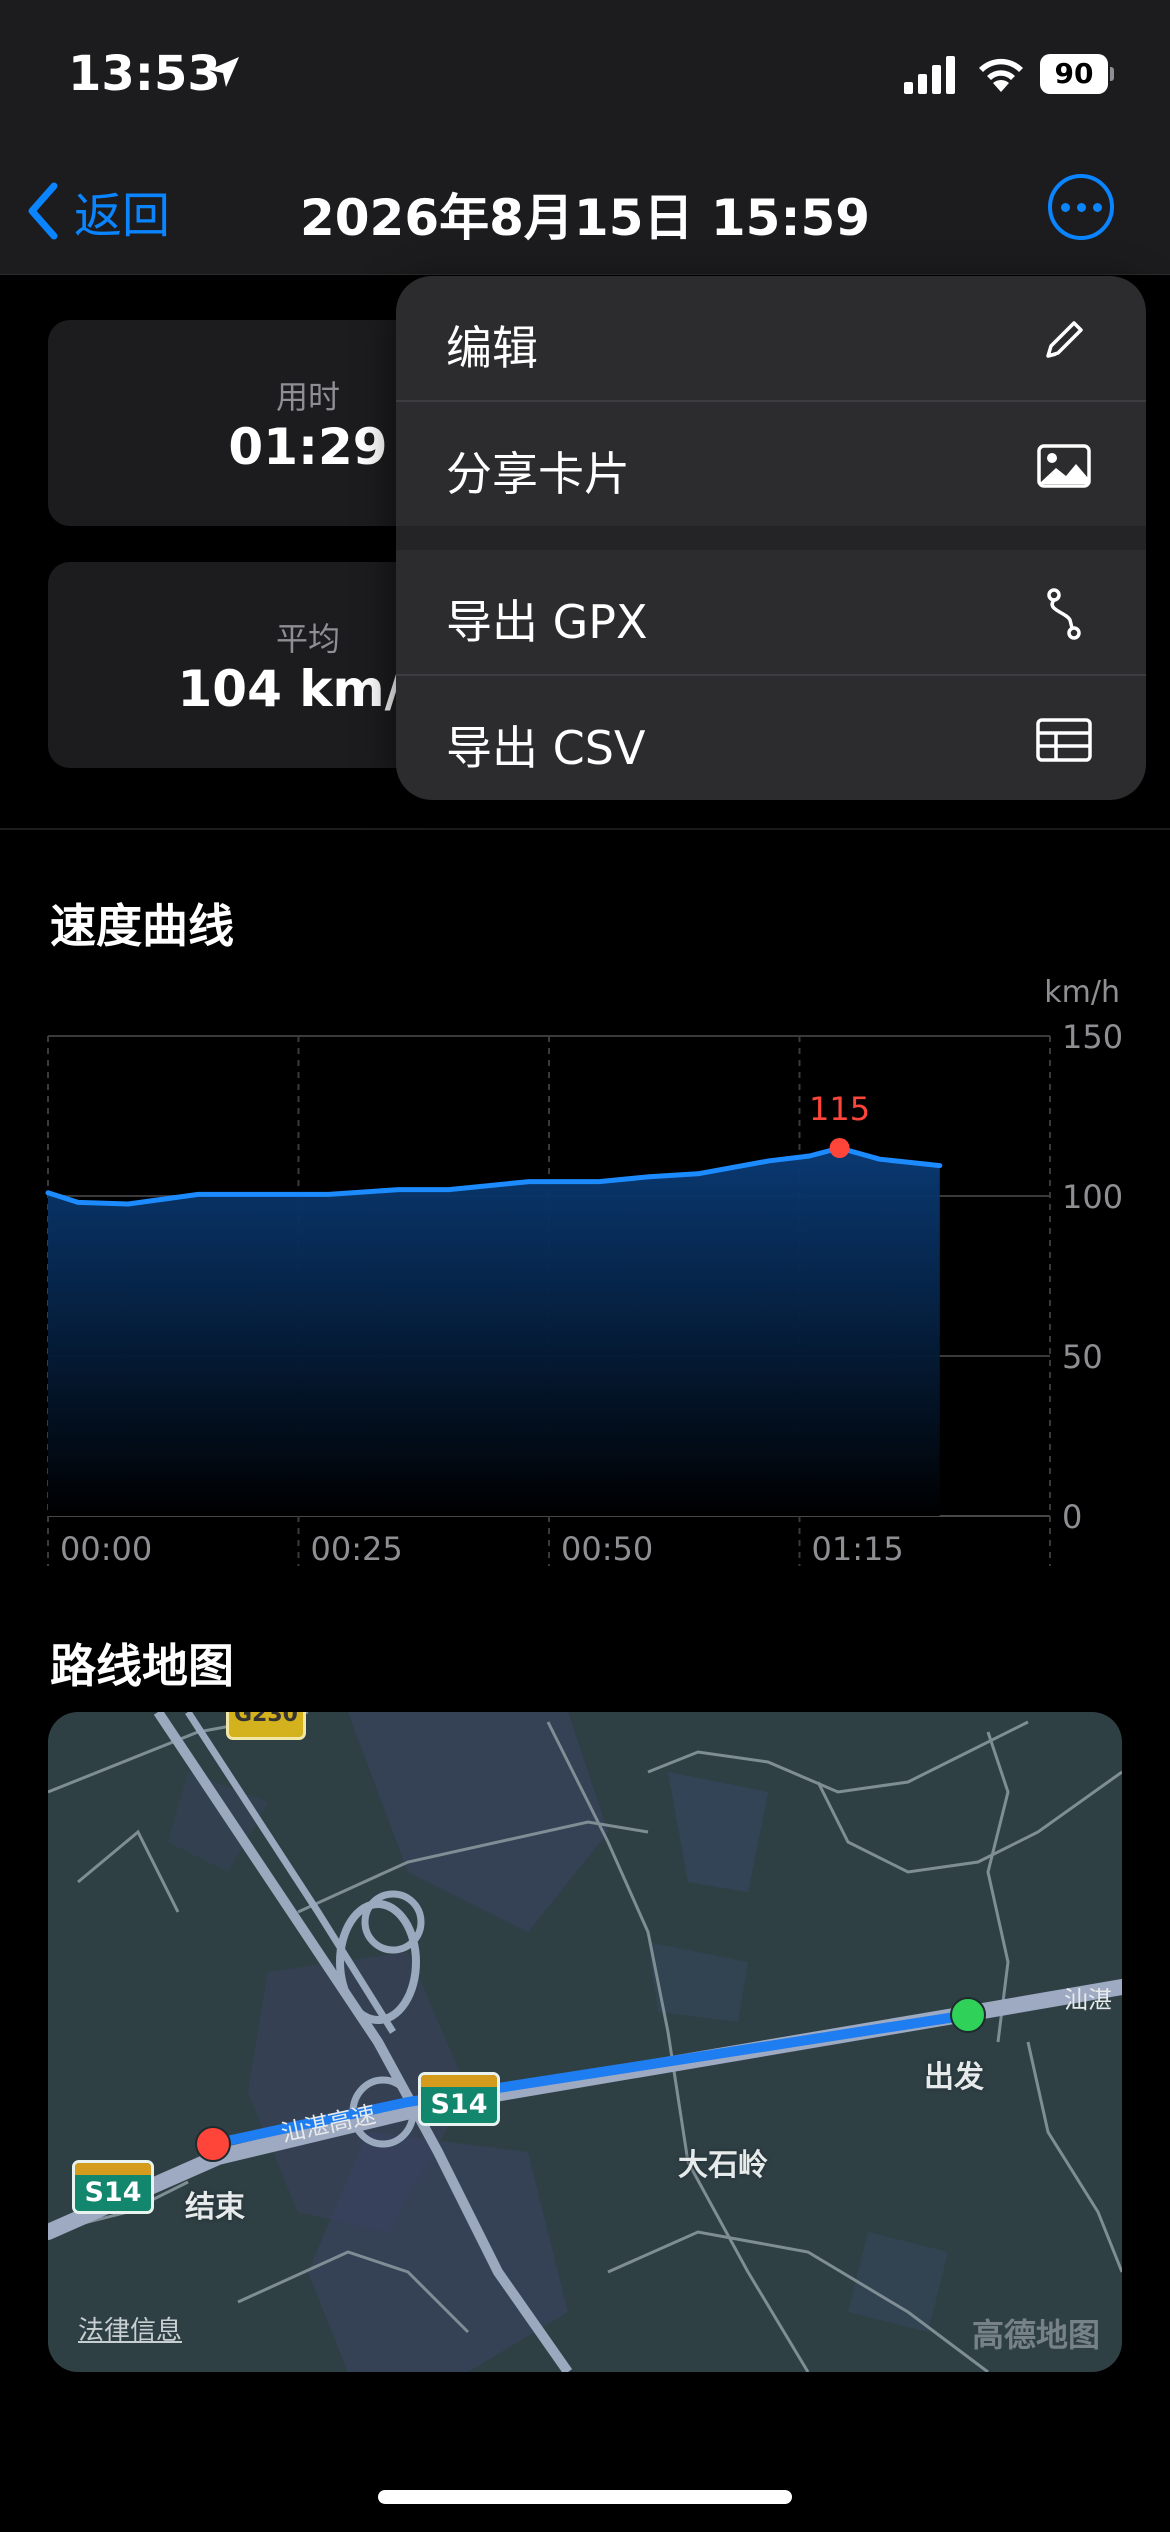  I want to click on highway-shield-s14-left: S14, so click(113, 2187).